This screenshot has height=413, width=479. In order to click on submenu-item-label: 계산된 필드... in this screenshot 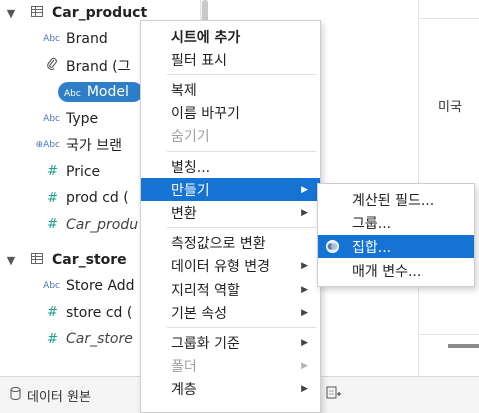, I will do `click(393, 200)`.